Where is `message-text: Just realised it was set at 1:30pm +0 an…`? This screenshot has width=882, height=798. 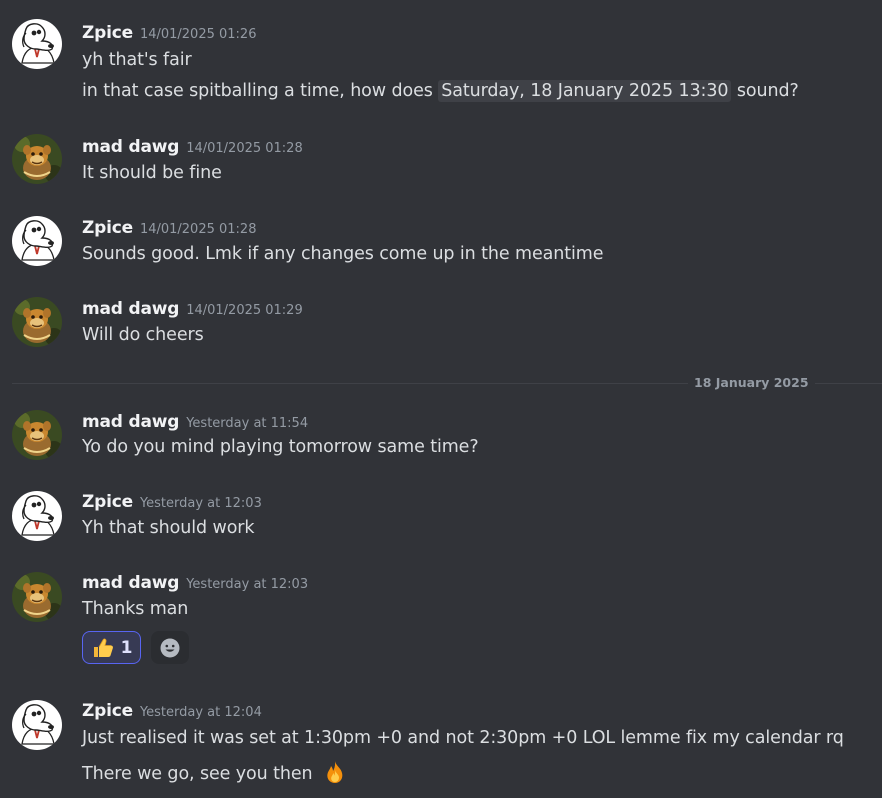 message-text: Just realised it was set at 1:30pm +0 an… is located at coordinates (463, 738).